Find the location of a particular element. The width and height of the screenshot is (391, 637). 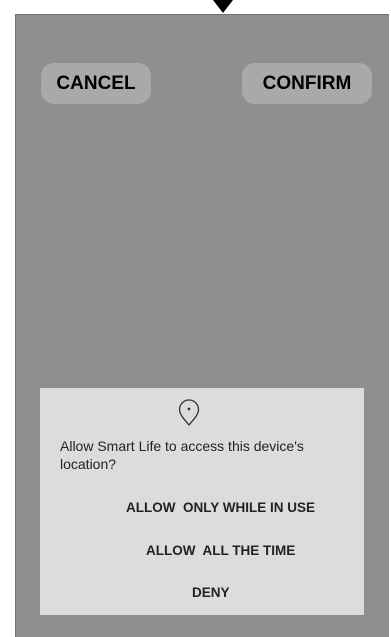

location-pin-icon is located at coordinates (189, 413).